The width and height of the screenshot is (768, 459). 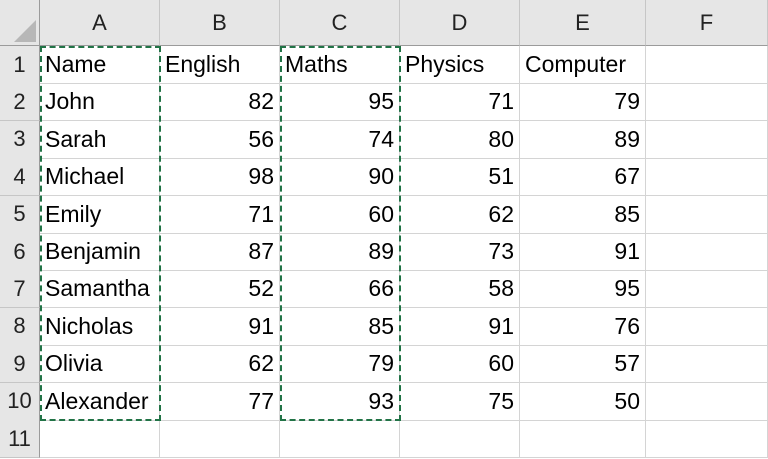 What do you see at coordinates (20, 177) in the screenshot?
I see `row-header-4: 4` at bounding box center [20, 177].